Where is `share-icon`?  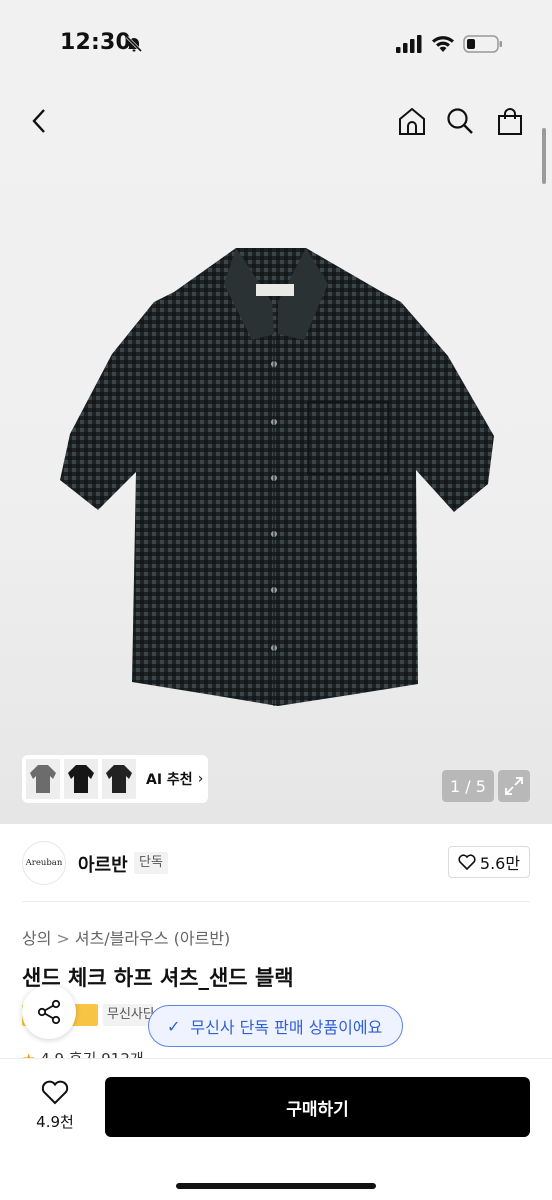 share-icon is located at coordinates (49, 1012).